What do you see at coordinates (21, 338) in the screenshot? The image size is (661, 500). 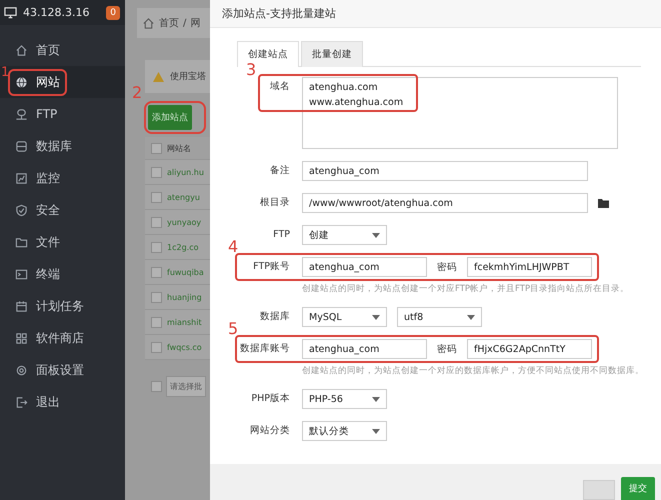 I see `grid-icon` at bounding box center [21, 338].